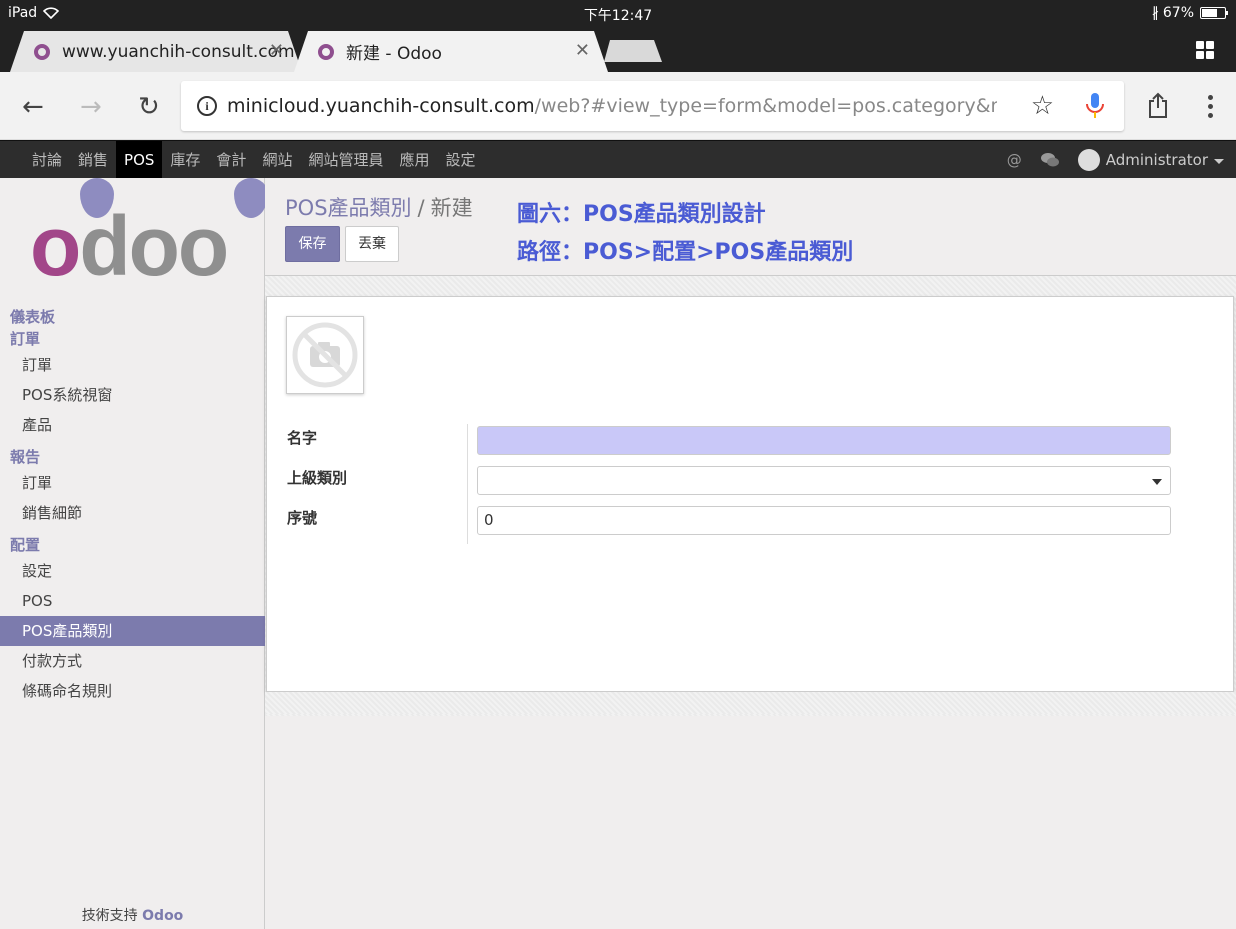 The height and width of the screenshot is (929, 1236). Describe the element at coordinates (251, 198) in the screenshot. I see `logo-drop-icon` at that location.